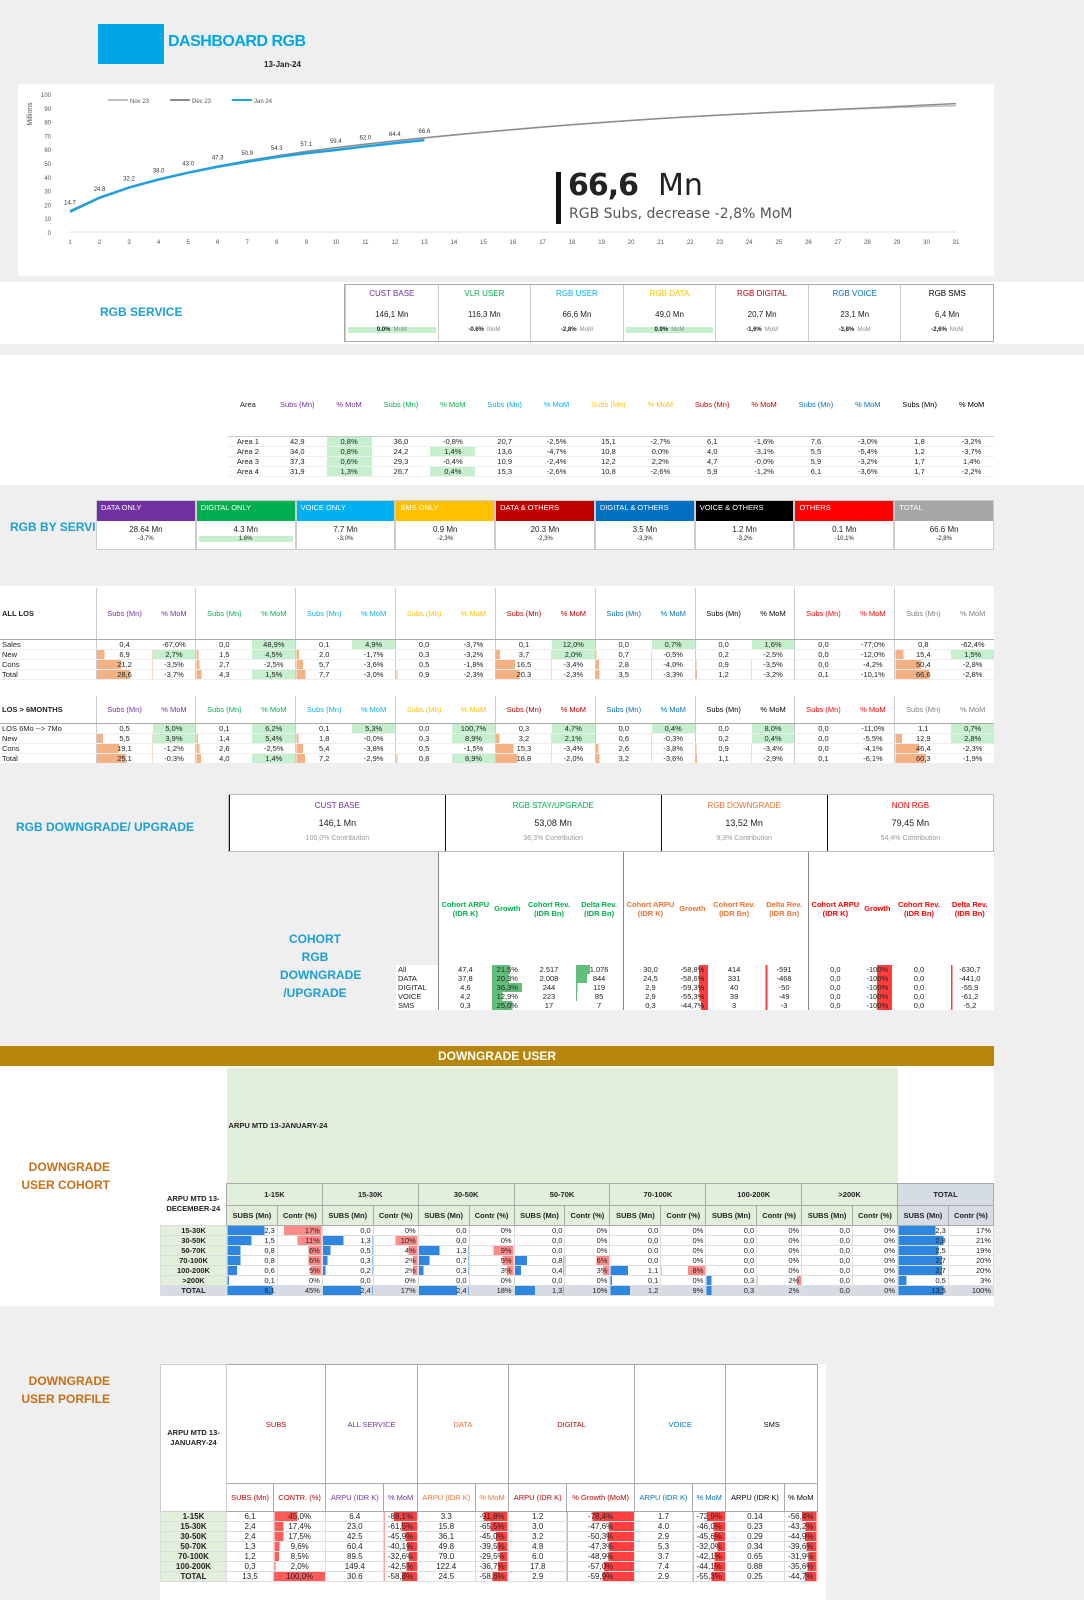 The width and height of the screenshot is (1084, 1600). I want to click on los-cell: 1,5%, so click(274, 674).